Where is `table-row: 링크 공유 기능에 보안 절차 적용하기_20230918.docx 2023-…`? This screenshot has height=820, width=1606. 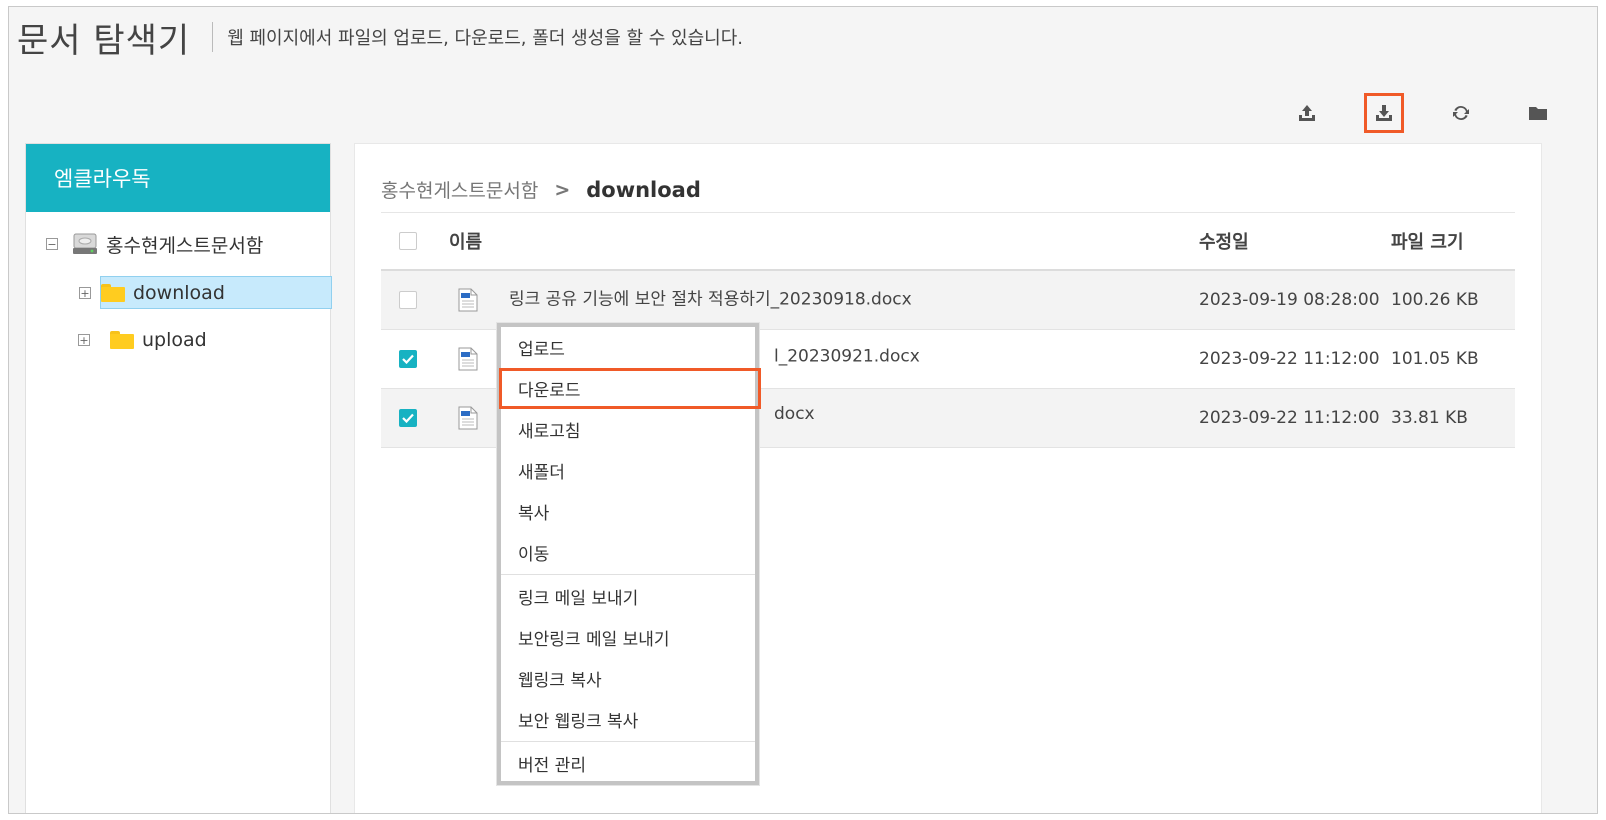
table-row: 링크 공유 기능에 보안 절차 적용하기_20230918.docx 2023-… is located at coordinates (948, 300).